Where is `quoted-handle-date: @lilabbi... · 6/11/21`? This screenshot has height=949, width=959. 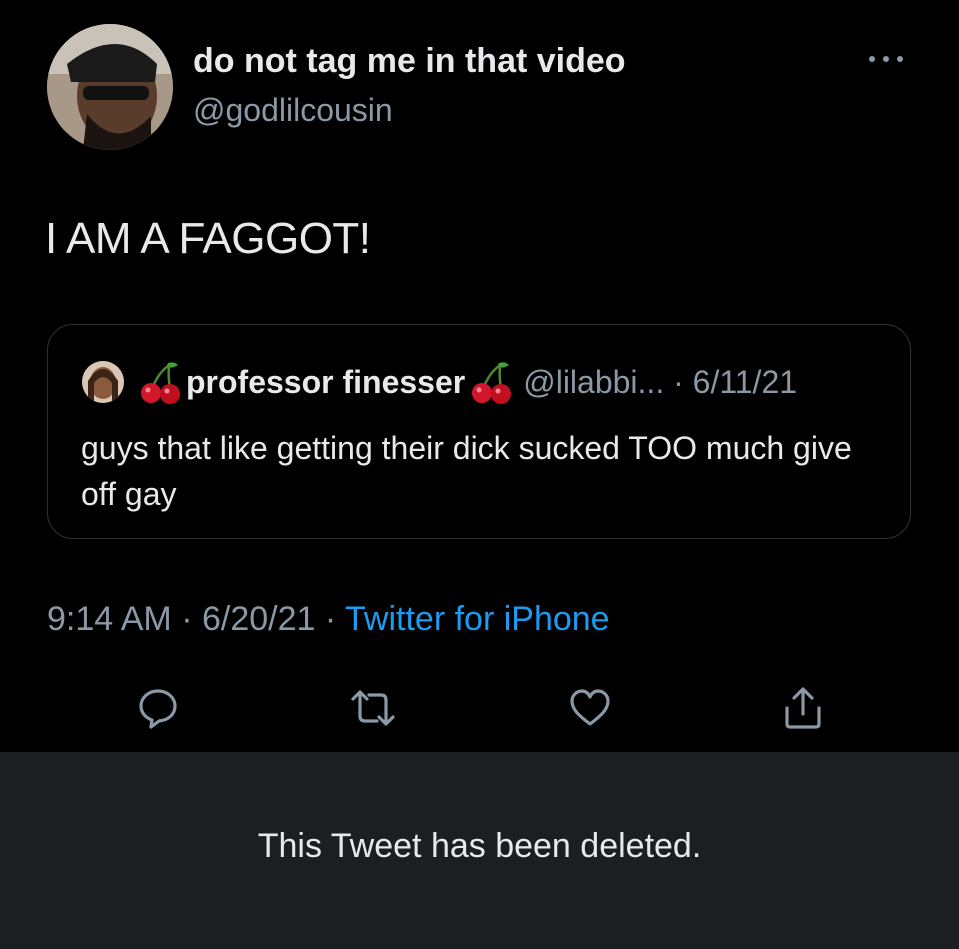 quoted-handle-date: @lilabbi... · 6/11/21 is located at coordinates (660, 381).